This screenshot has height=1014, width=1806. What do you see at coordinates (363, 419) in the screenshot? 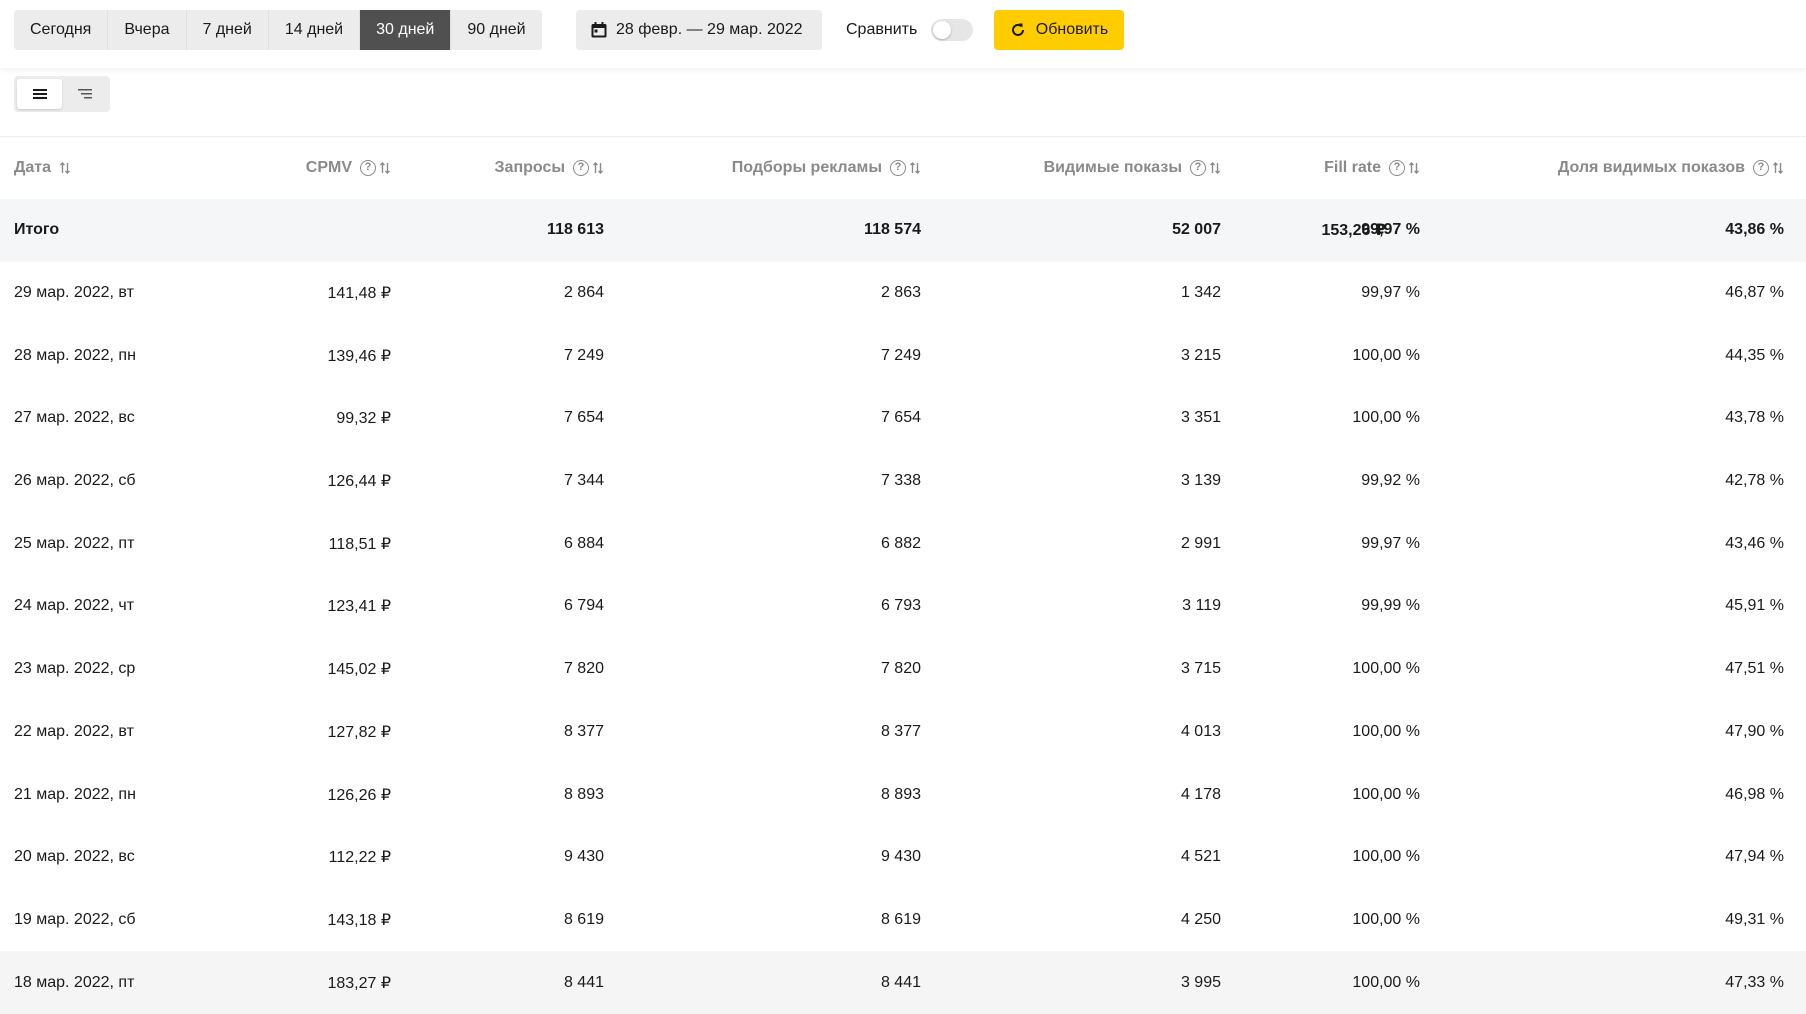
I see `cell-cpmv: 99,32 ₽` at bounding box center [363, 419].